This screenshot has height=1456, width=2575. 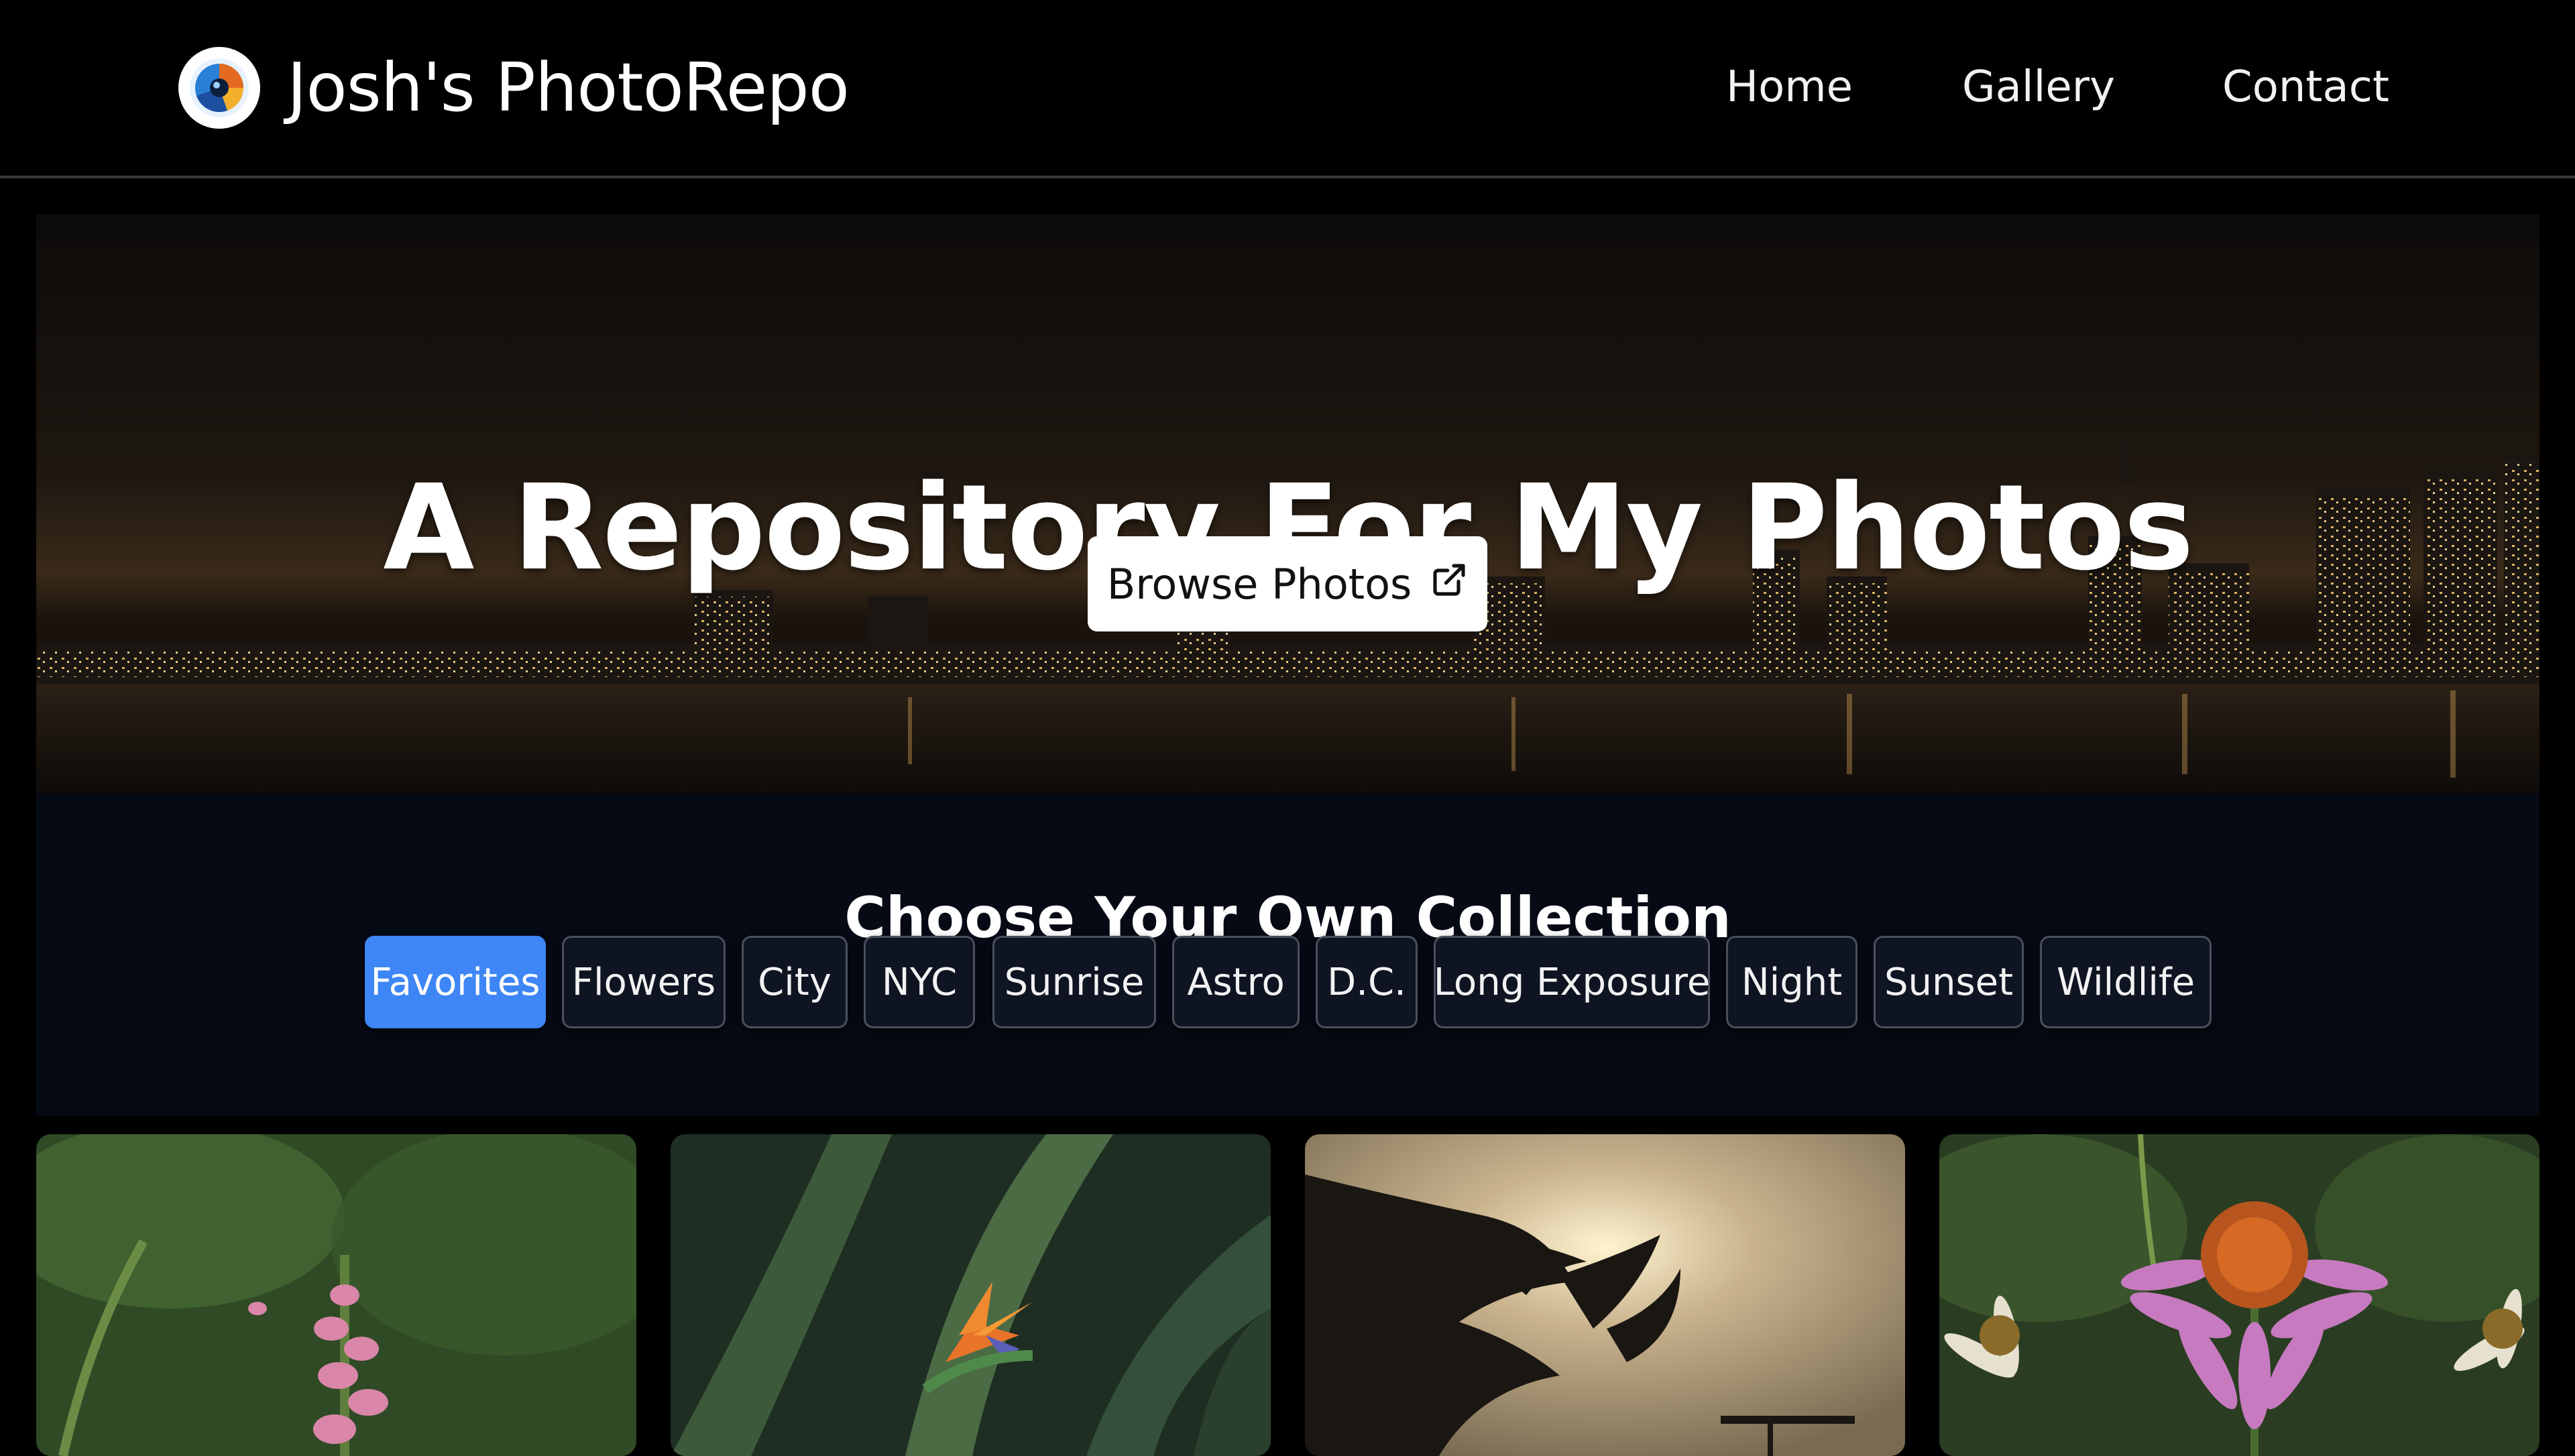 I want to click on chip-night: Night, so click(x=1791, y=982).